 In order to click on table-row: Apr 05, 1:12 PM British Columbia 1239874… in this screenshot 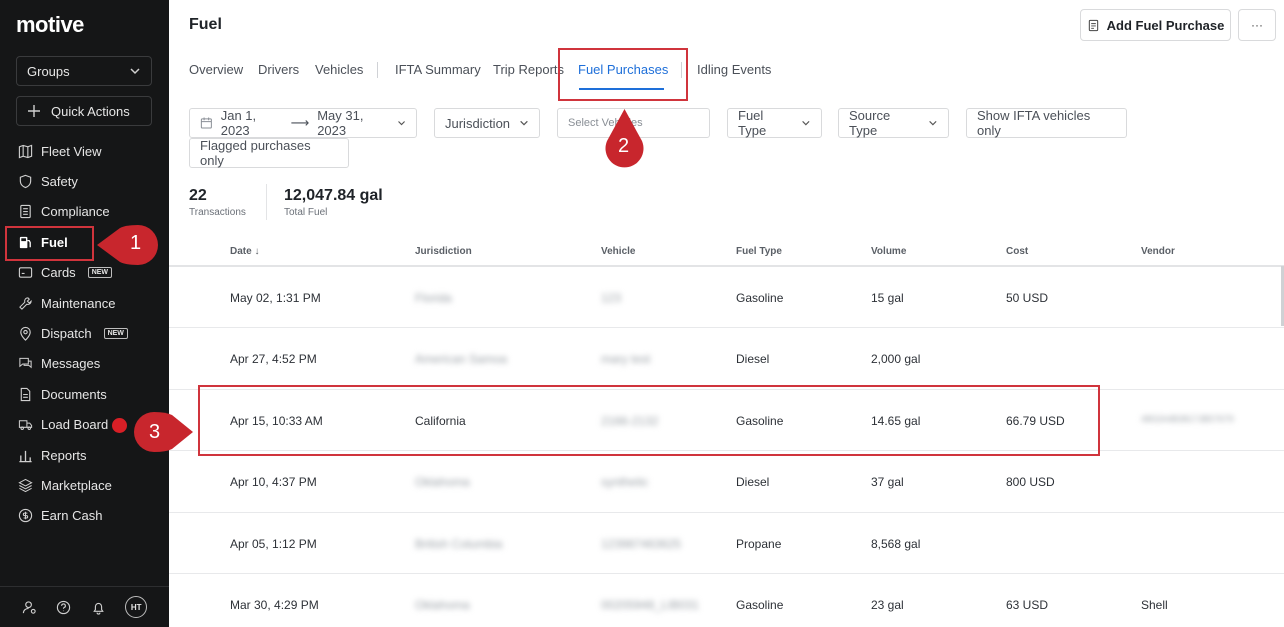, I will do `click(726, 543)`.